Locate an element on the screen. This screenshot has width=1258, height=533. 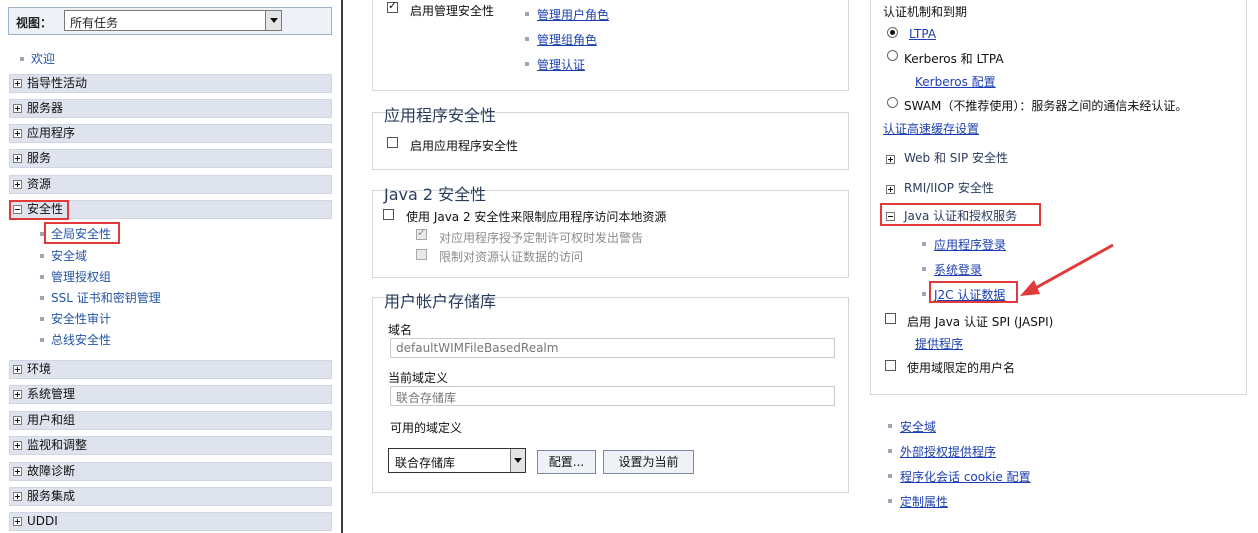
nav-welcome: 欢迎 is located at coordinates (37, 58).